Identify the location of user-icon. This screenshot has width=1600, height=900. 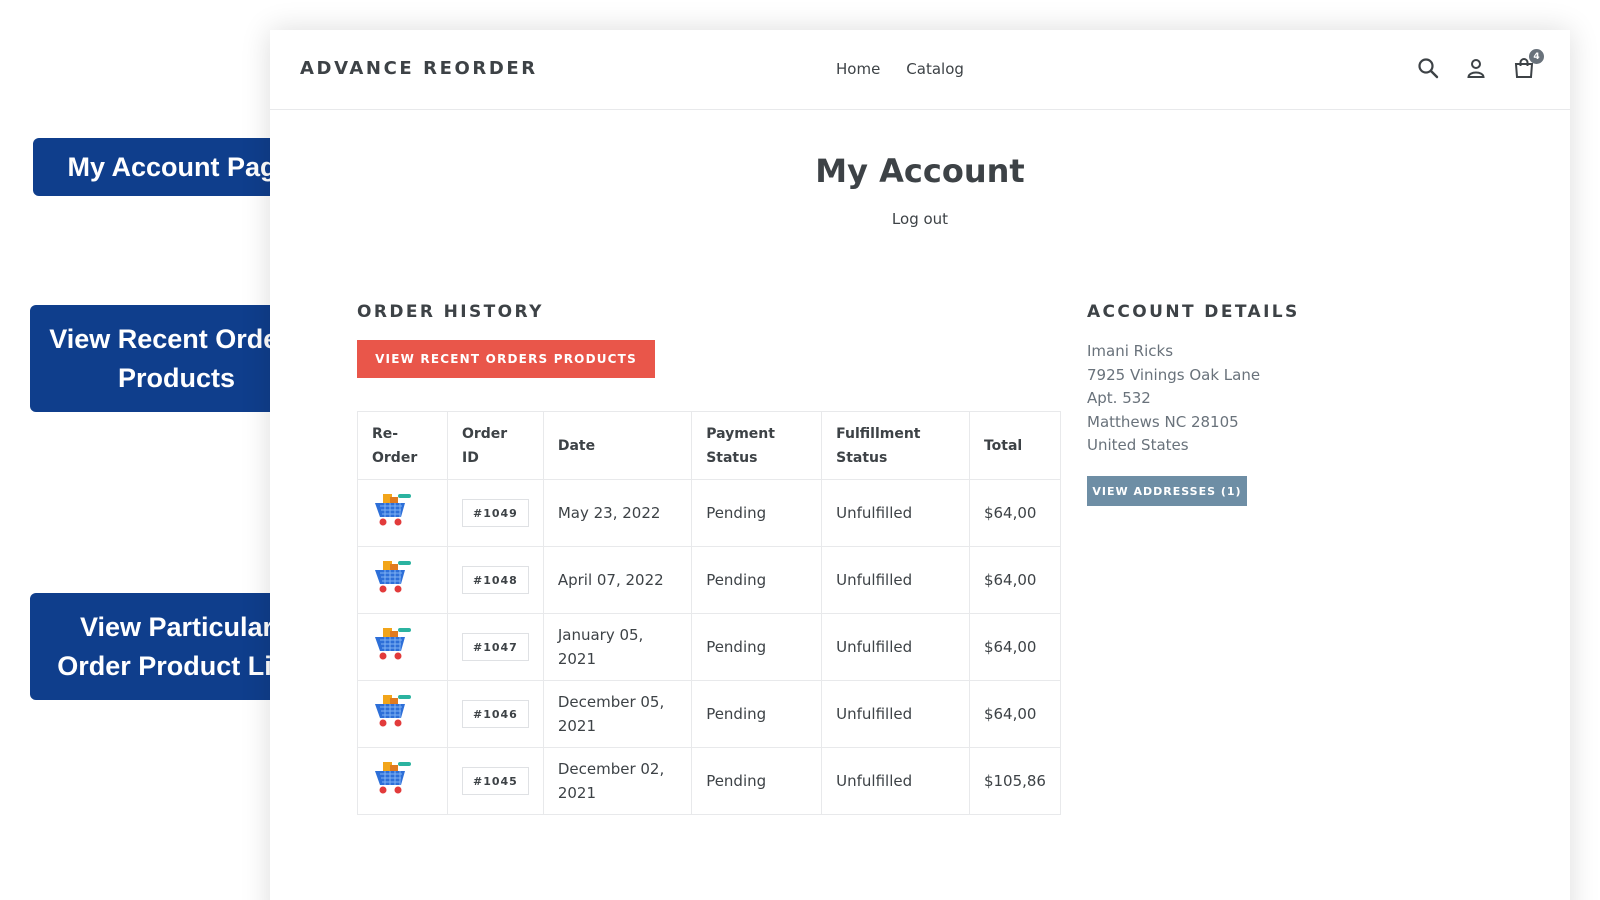
(1476, 68).